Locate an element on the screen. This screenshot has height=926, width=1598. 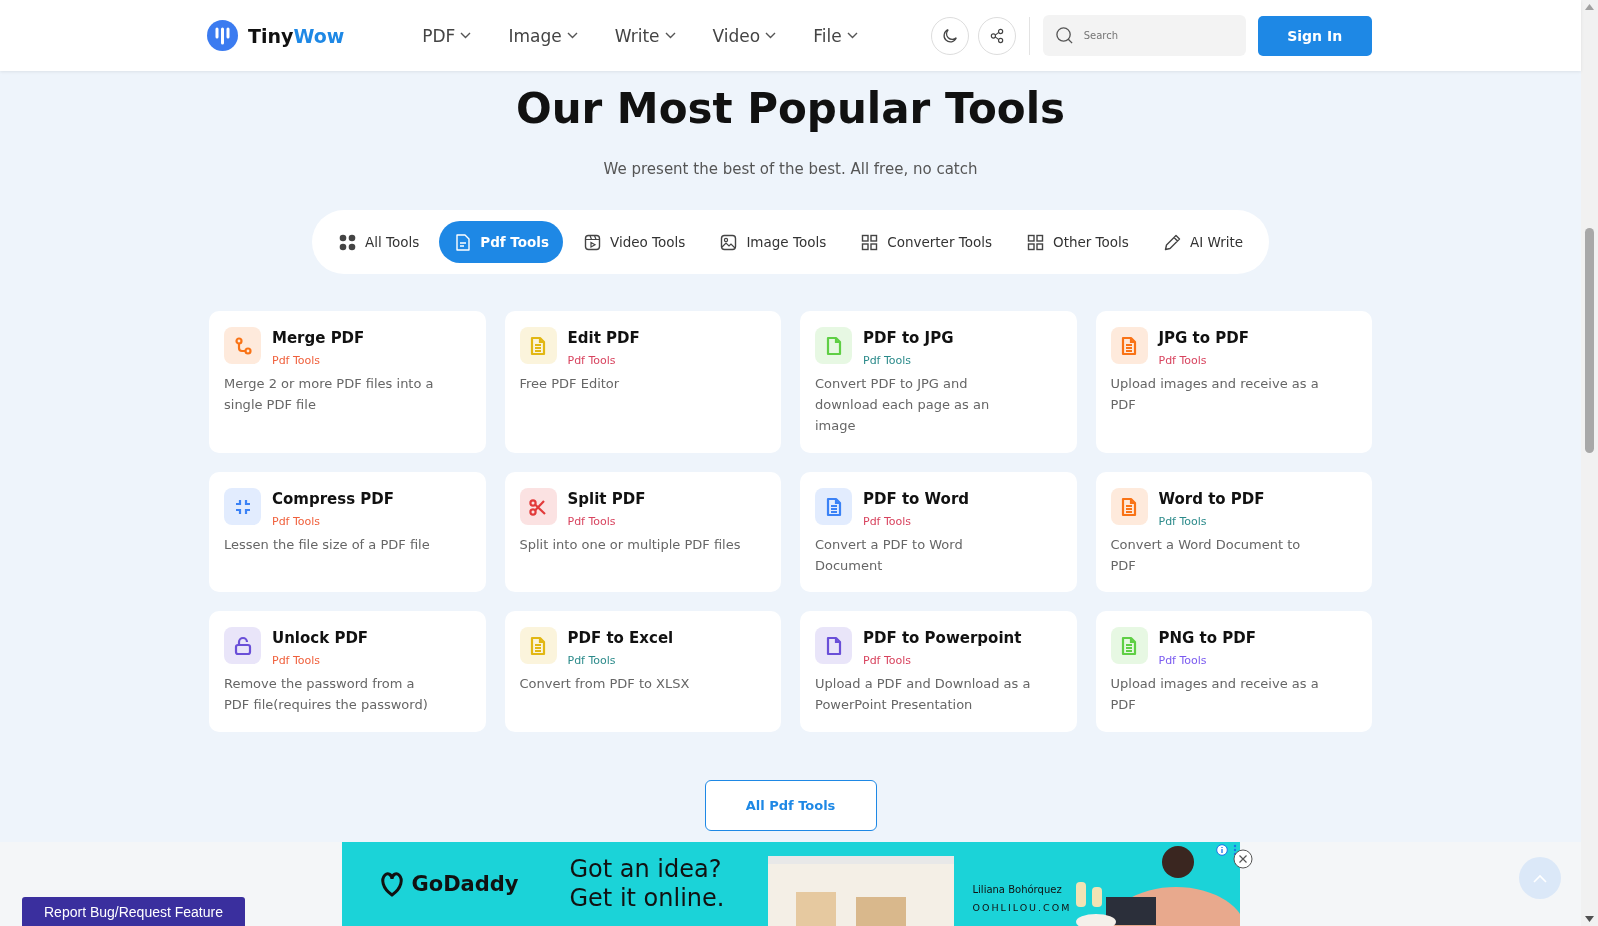
card-title: PDF to JPG is located at coordinates (908, 338).